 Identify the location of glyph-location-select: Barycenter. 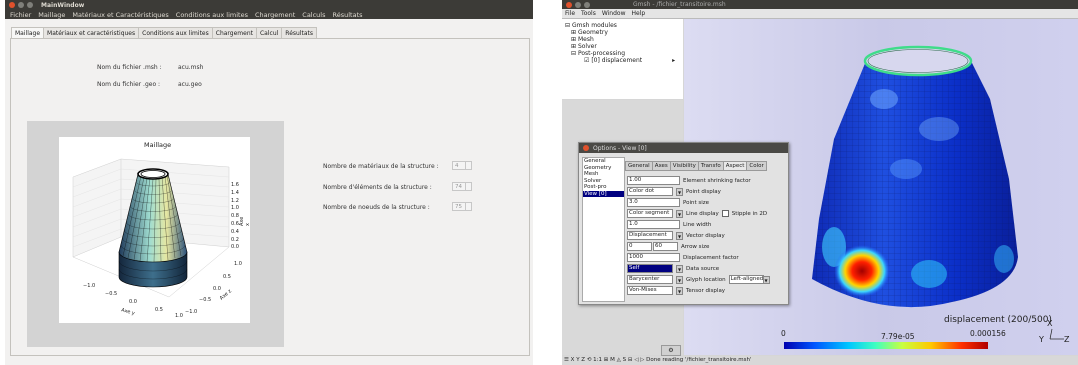
(650, 279).